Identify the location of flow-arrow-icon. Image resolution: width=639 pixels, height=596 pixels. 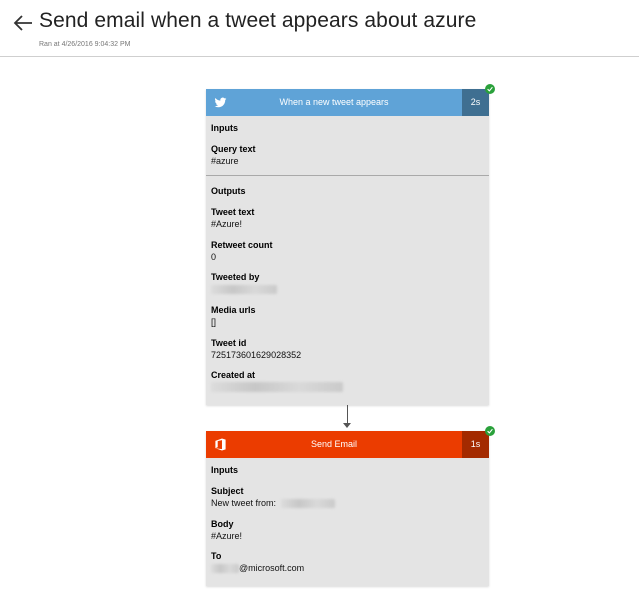
(347, 425).